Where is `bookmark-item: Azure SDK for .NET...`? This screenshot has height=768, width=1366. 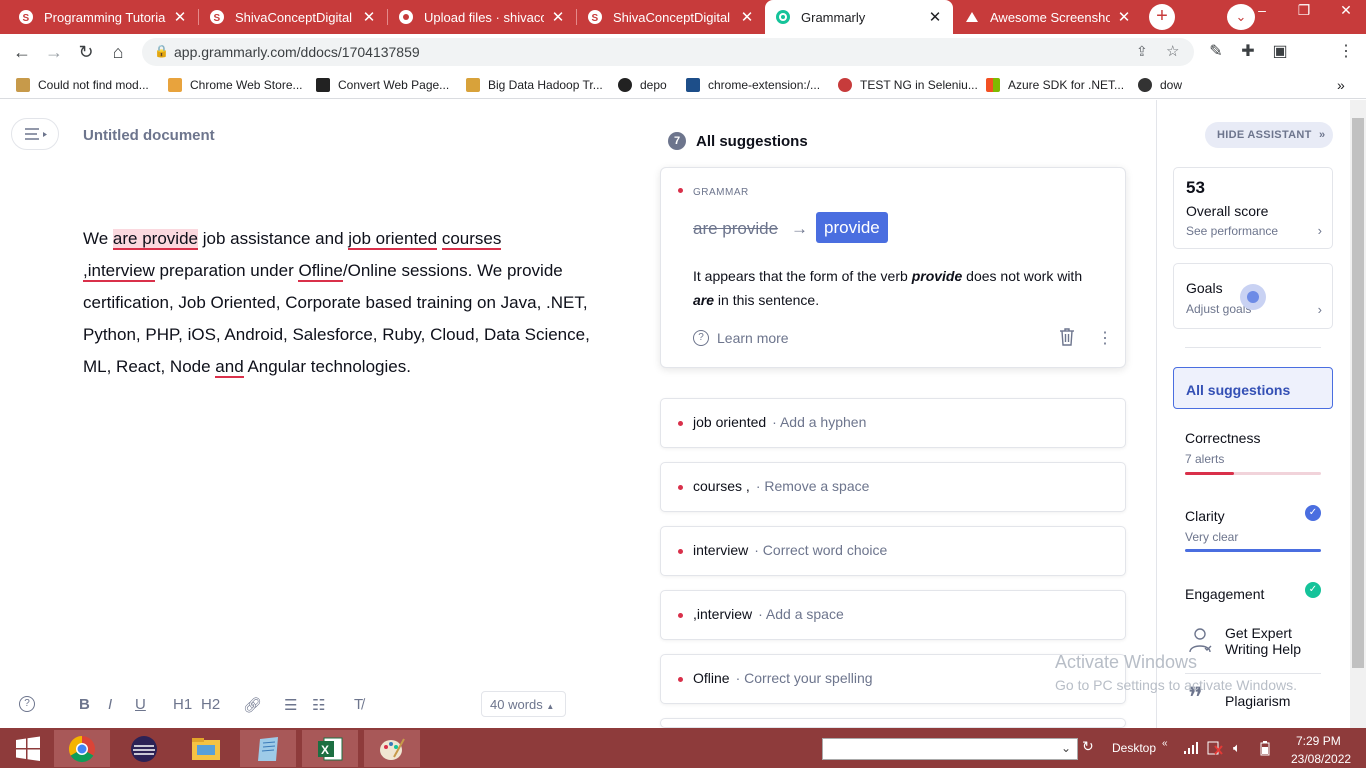 bookmark-item: Azure SDK for .NET... is located at coordinates (1055, 85).